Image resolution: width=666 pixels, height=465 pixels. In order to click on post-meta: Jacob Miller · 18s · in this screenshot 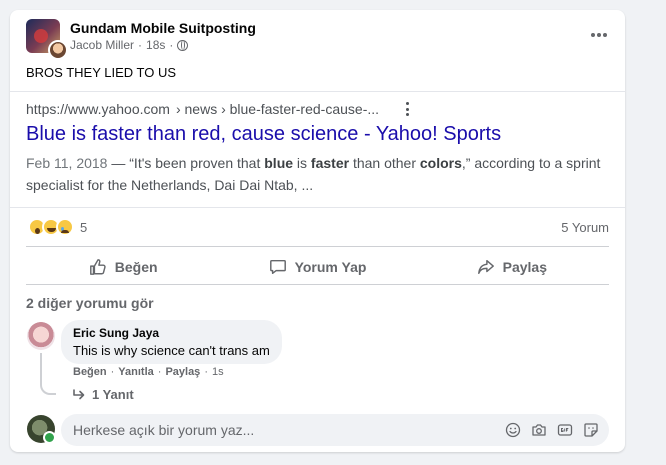, I will do `click(129, 45)`.